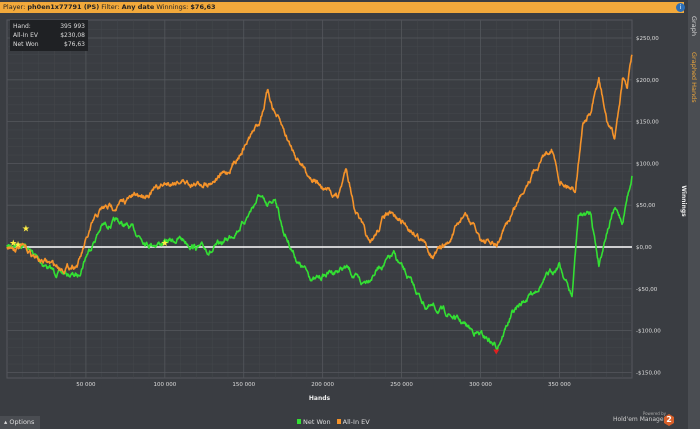 This screenshot has width=700, height=429. I want to click on player-name: ph0en1x77791 (PS), so click(63, 7).